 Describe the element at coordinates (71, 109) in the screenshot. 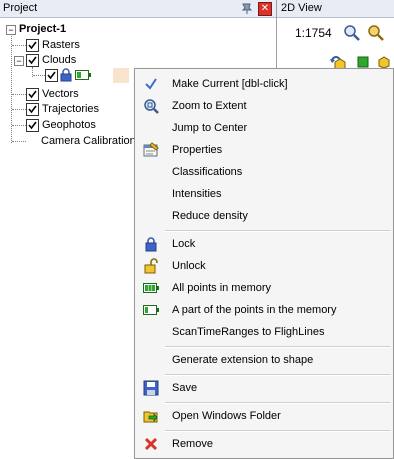

I see `trajectories-label: Trajectories` at that location.